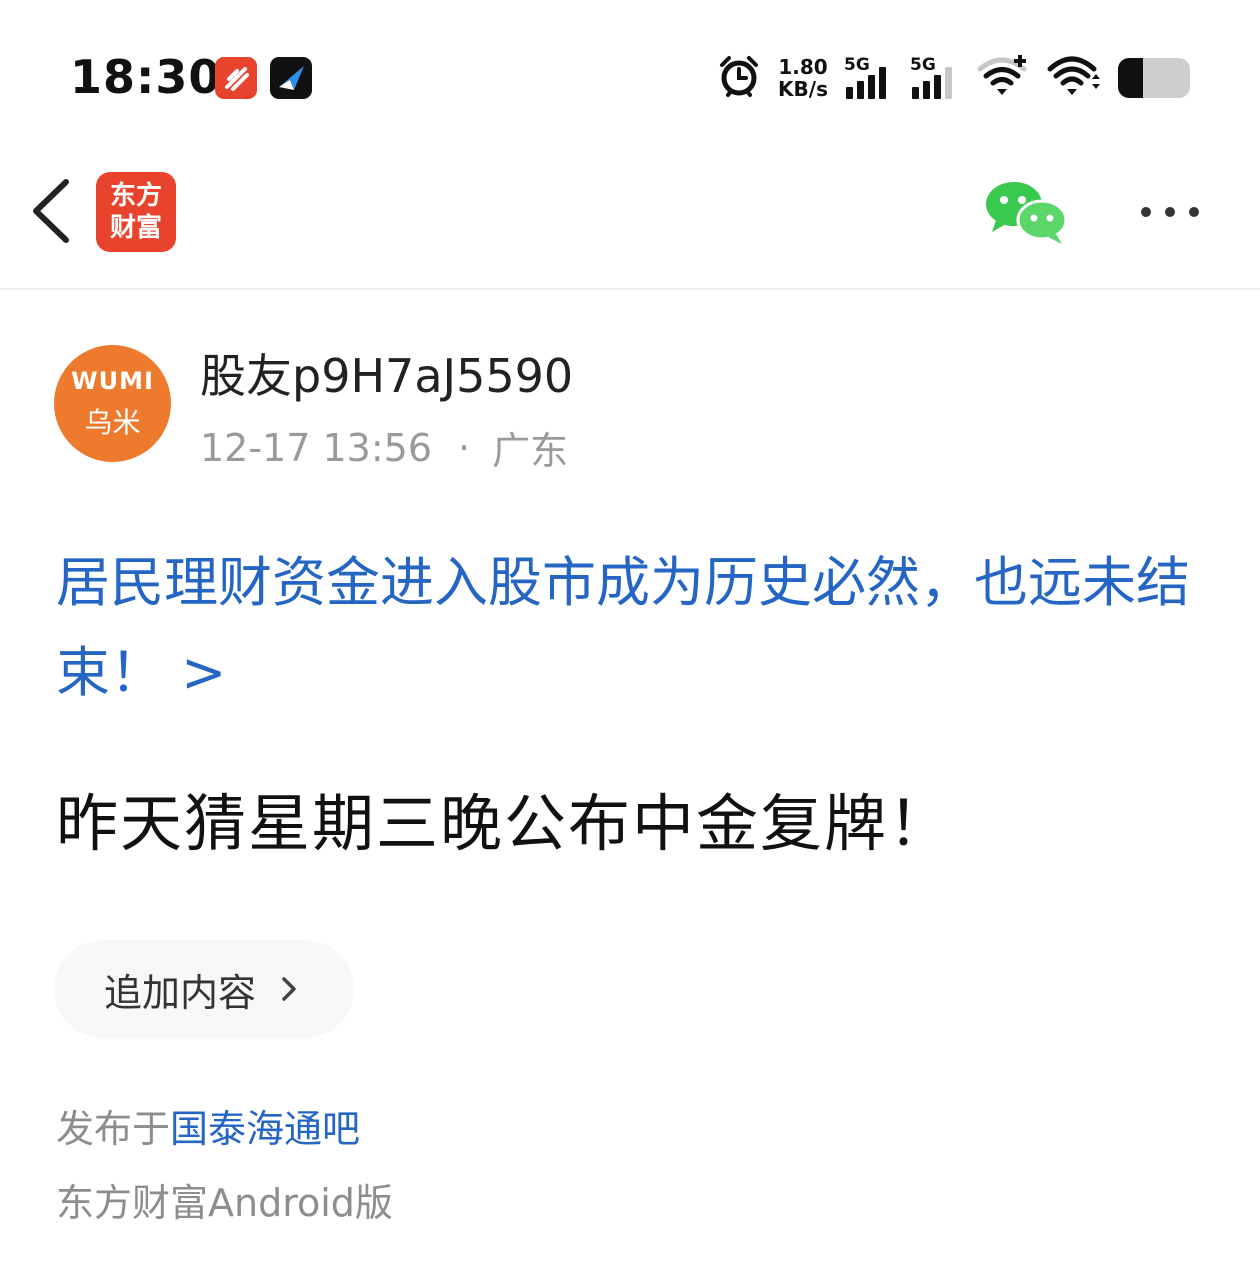 This screenshot has width=1260, height=1272. I want to click on chevron-left-icon, so click(51, 211).